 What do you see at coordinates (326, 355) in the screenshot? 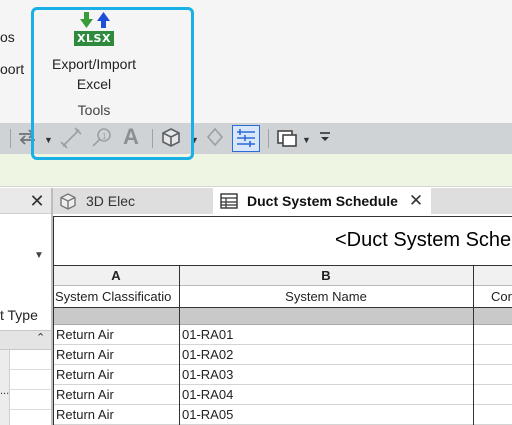
I see `cell-system-name: 01-RA02` at bounding box center [326, 355].